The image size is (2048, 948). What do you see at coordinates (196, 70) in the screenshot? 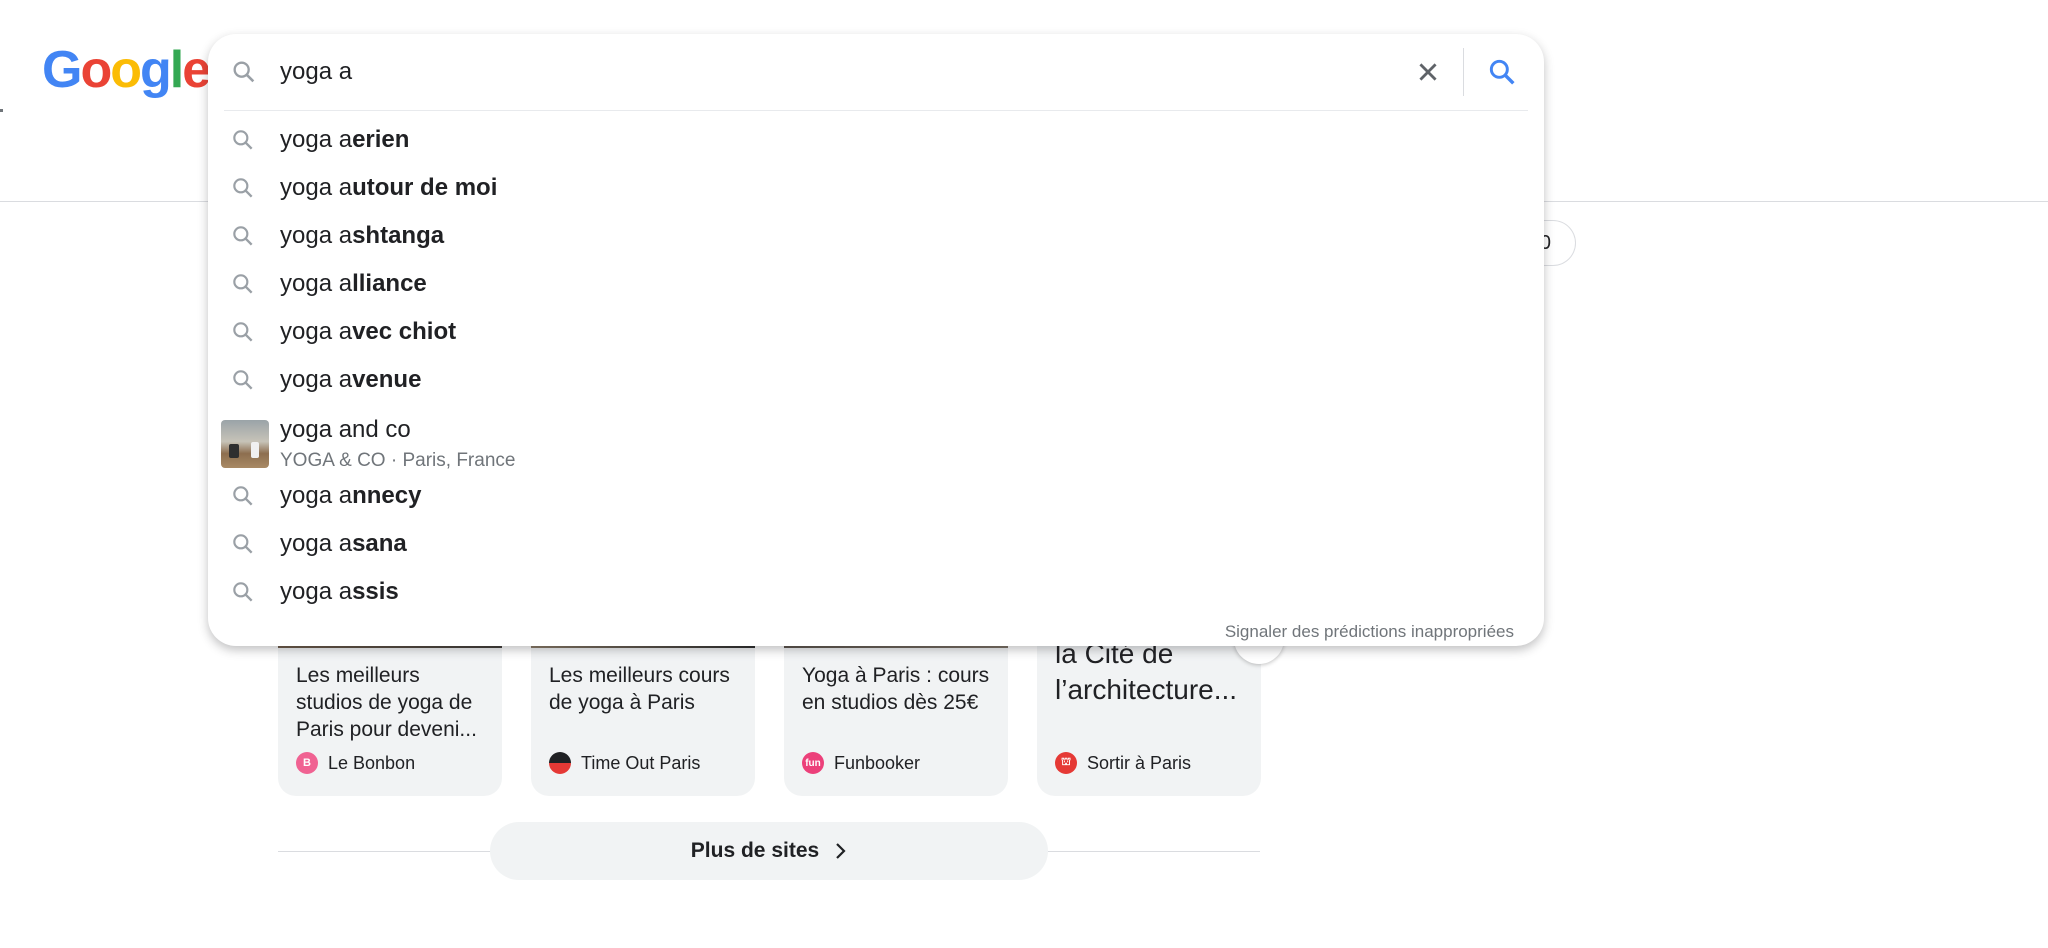
I see `logo-letter: e` at bounding box center [196, 70].